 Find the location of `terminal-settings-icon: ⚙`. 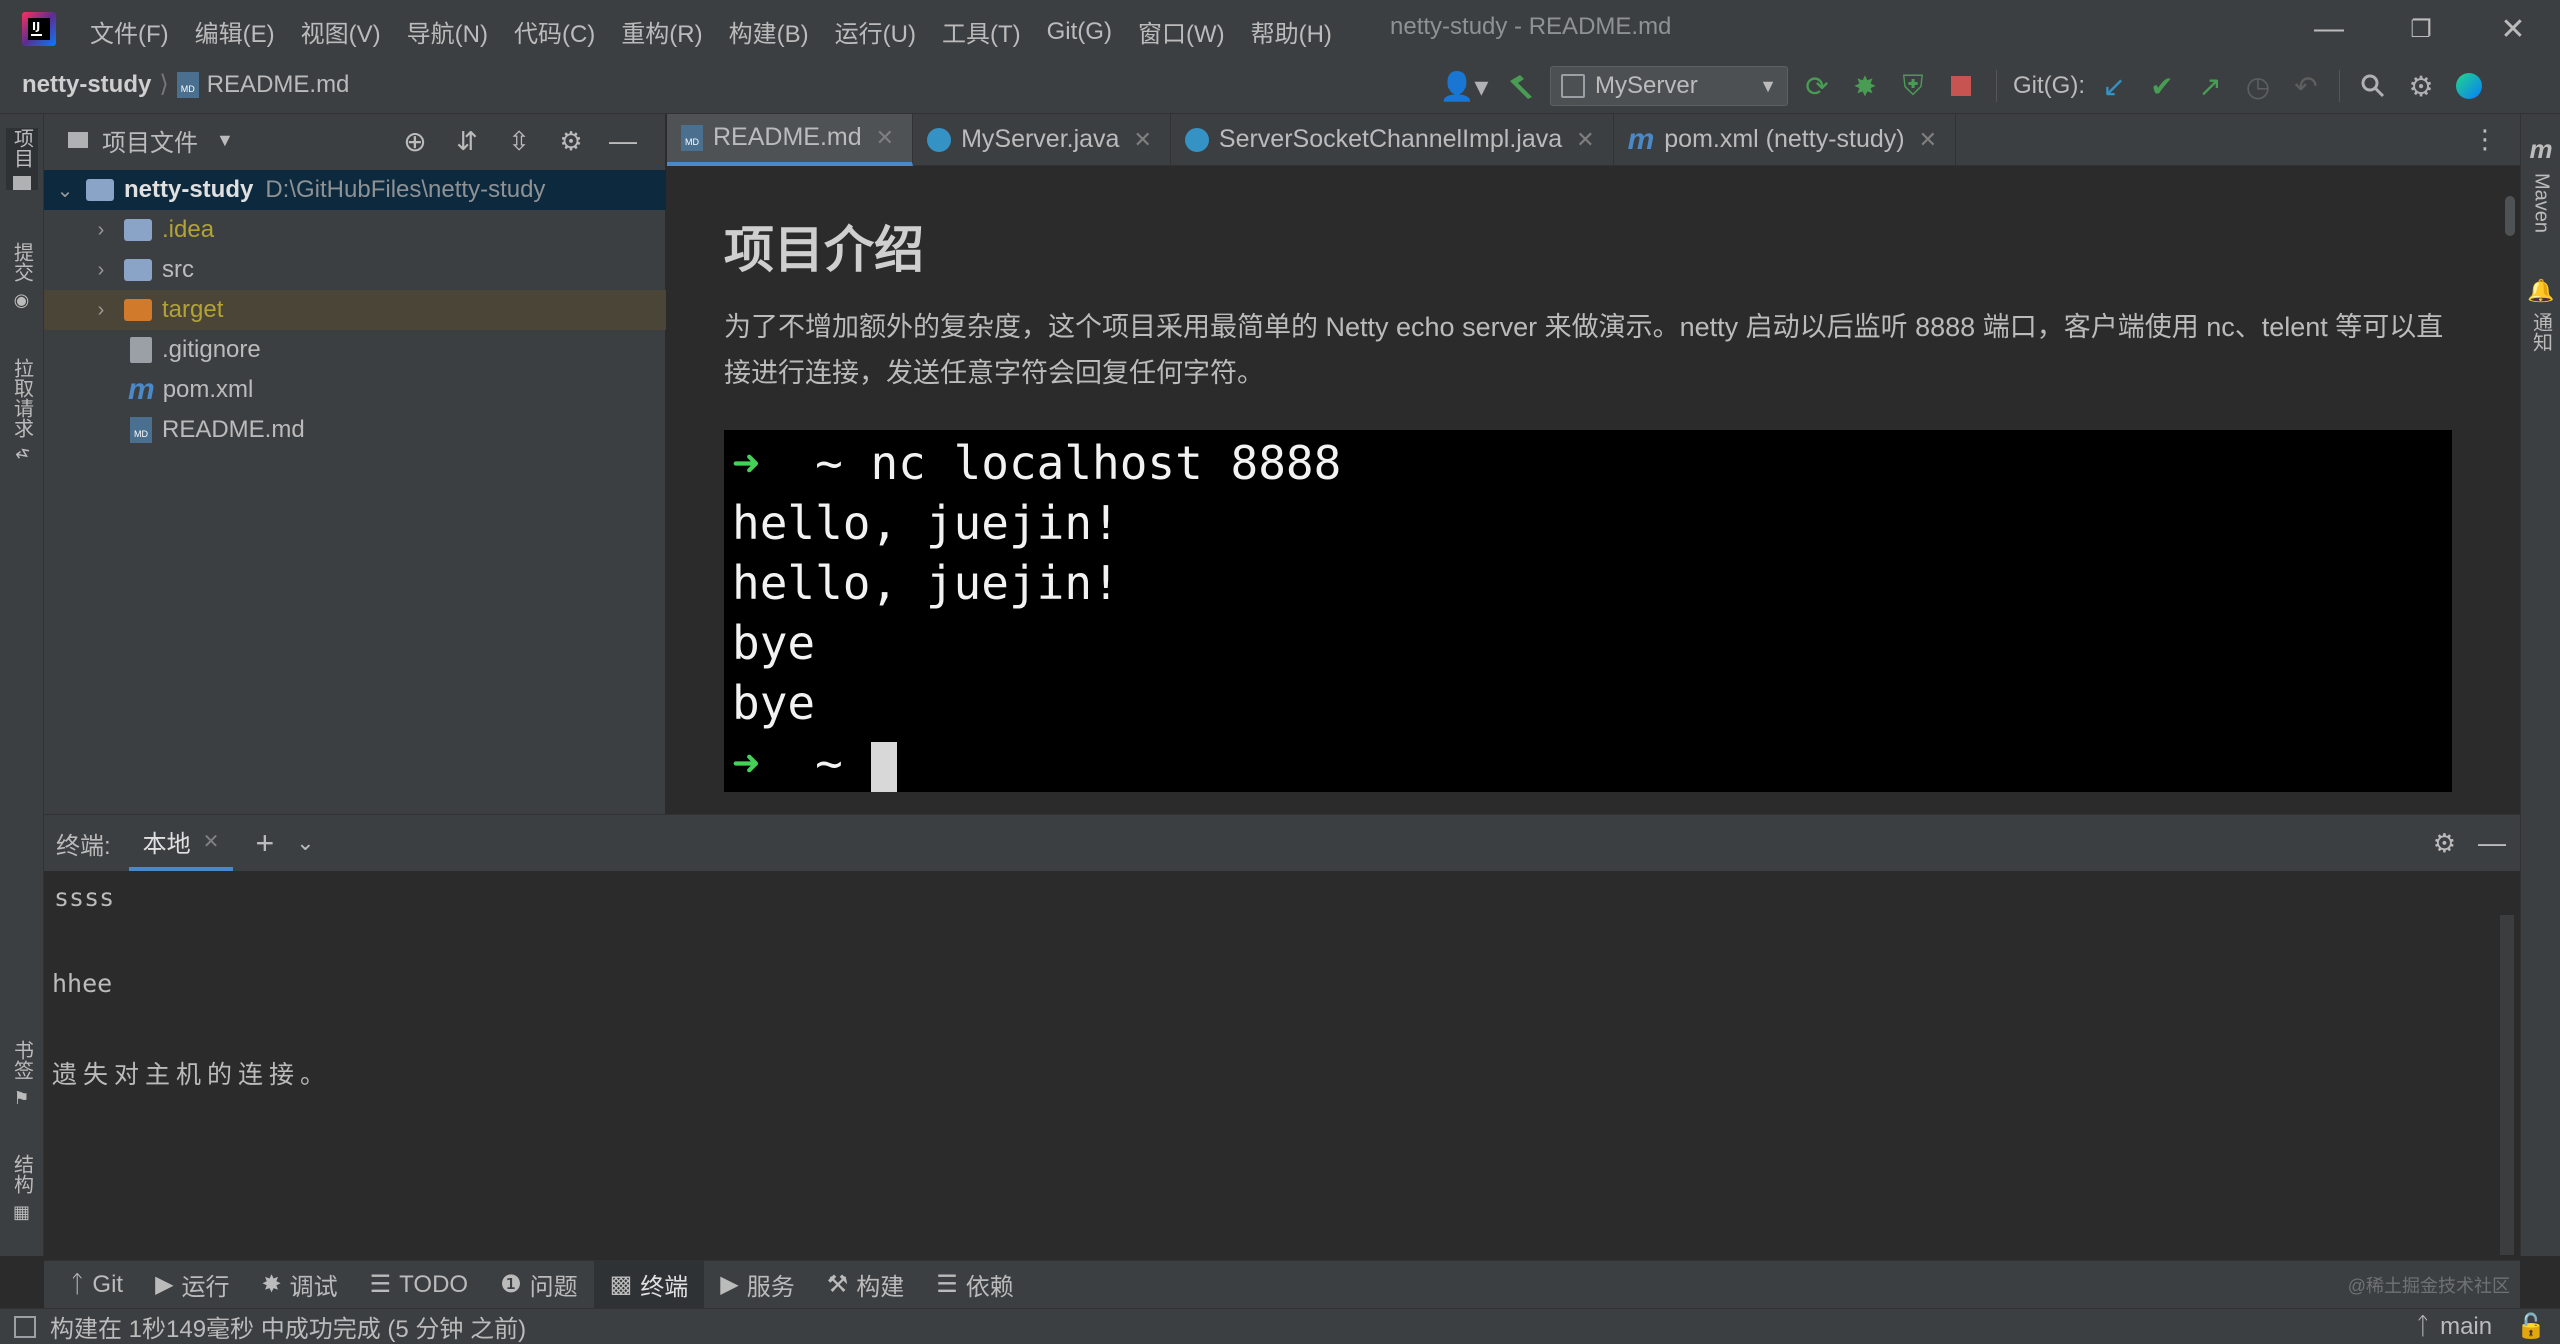

terminal-settings-icon: ⚙ is located at coordinates (2444, 843).